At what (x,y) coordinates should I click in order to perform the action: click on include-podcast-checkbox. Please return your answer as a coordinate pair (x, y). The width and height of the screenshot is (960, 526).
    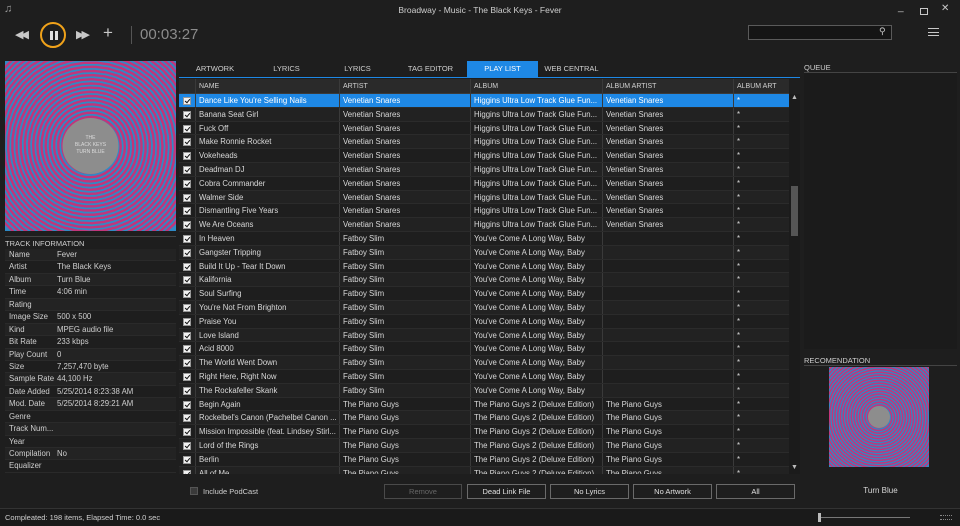
    Looking at the image, I should click on (194, 491).